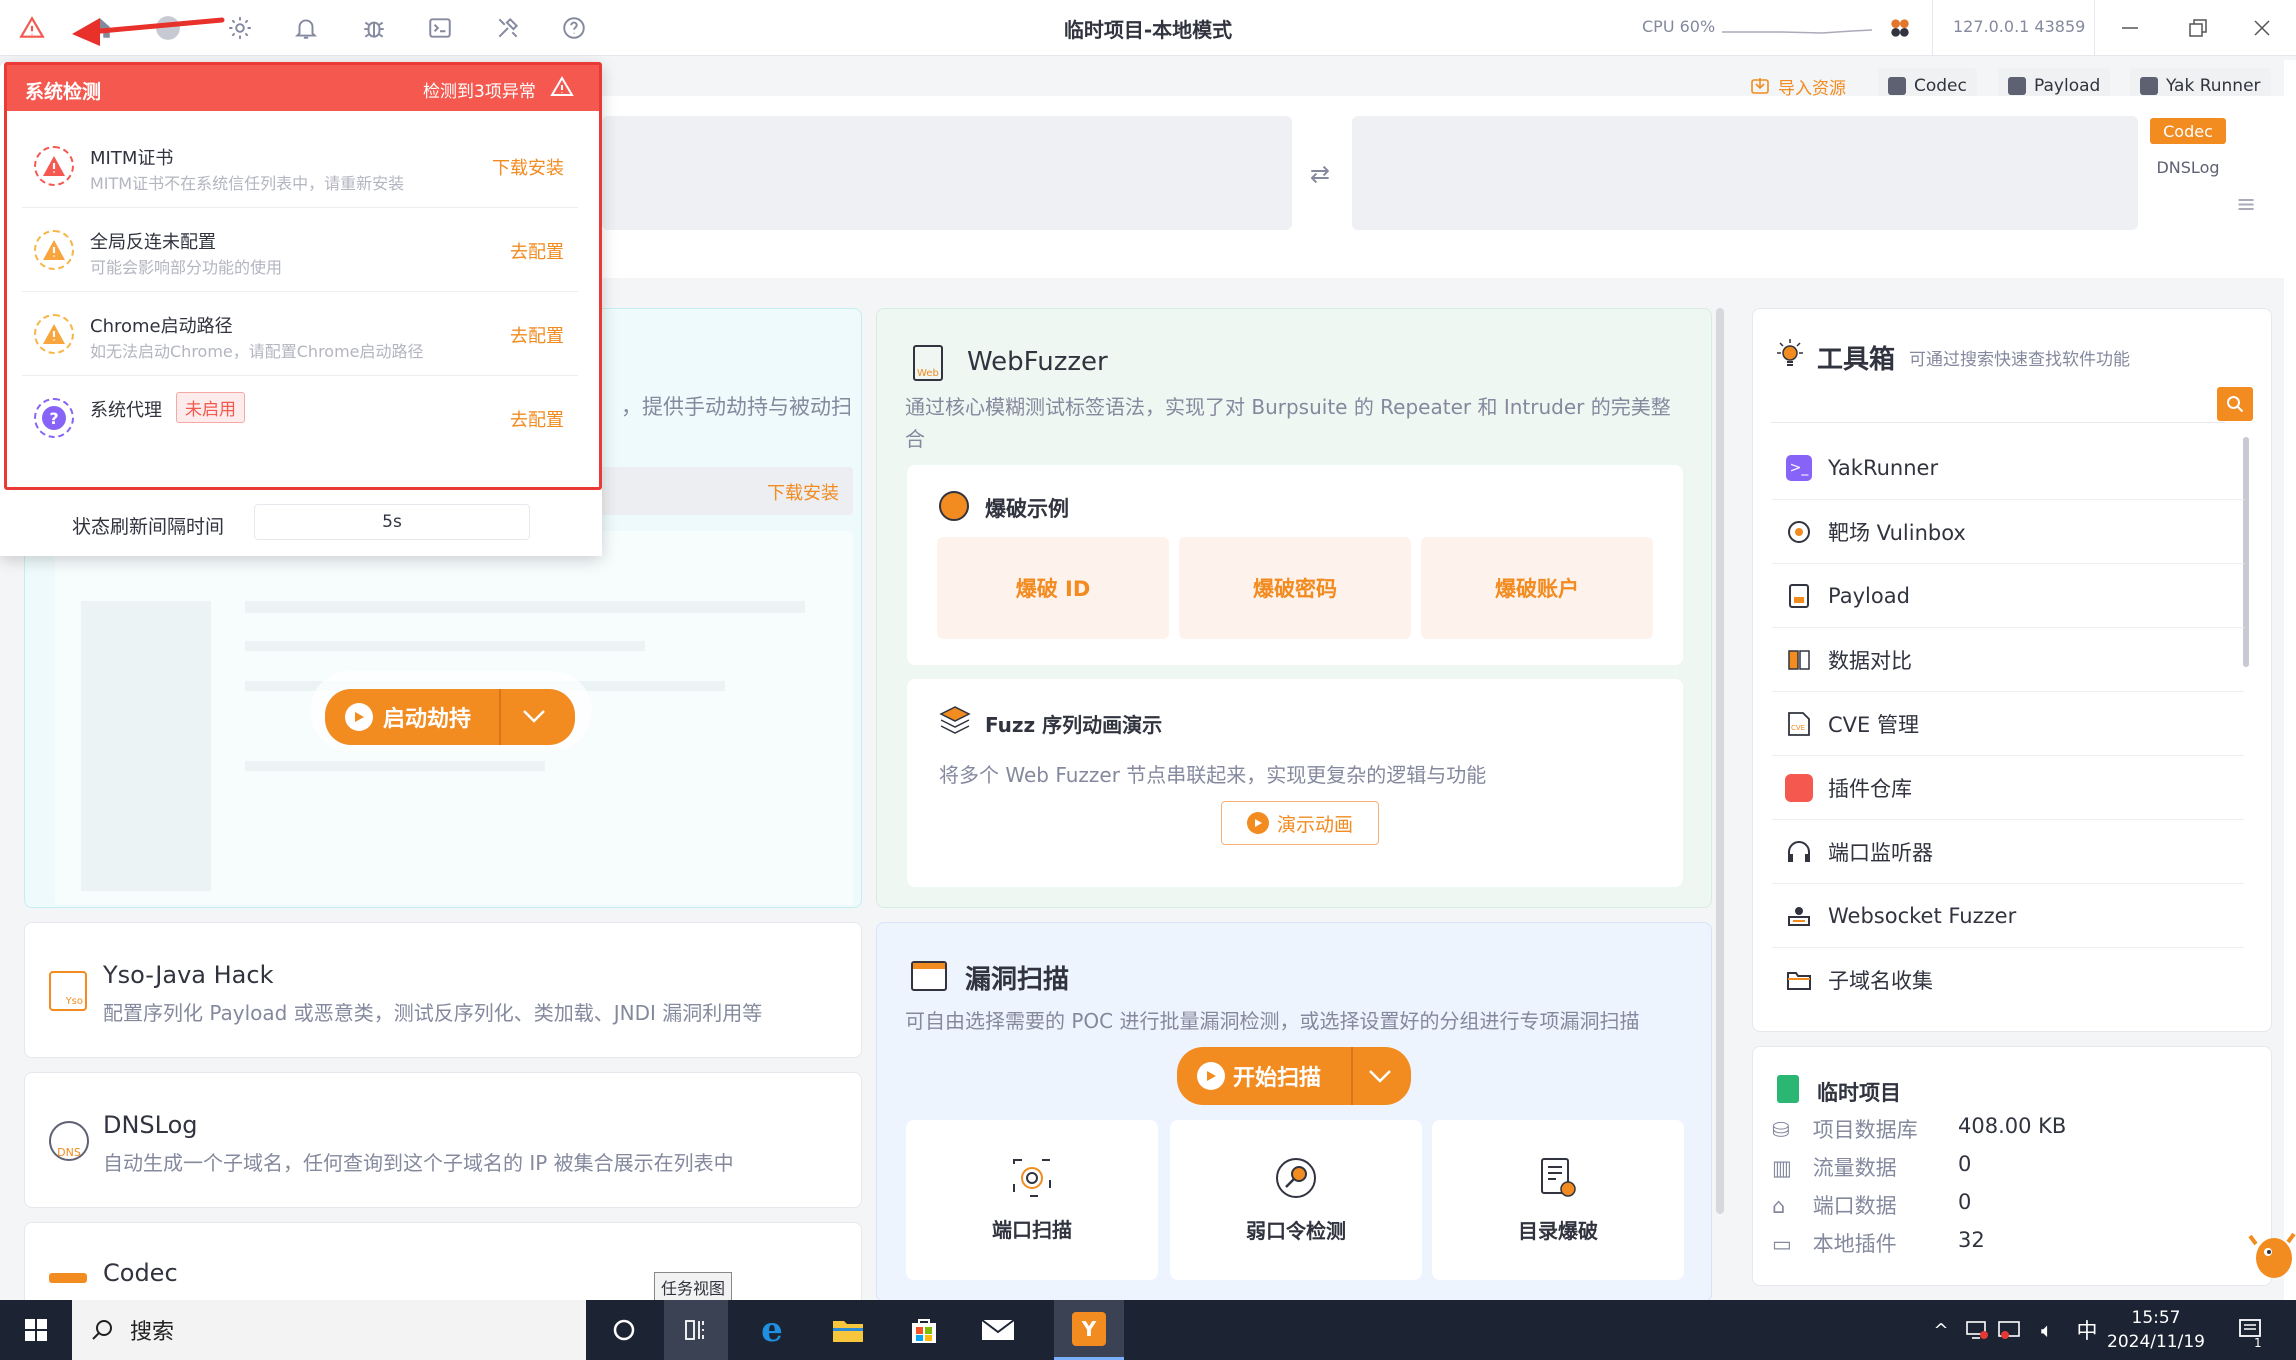  Describe the element at coordinates (2246, 204) in the screenshot. I see `collapse-icon: ≡` at that location.